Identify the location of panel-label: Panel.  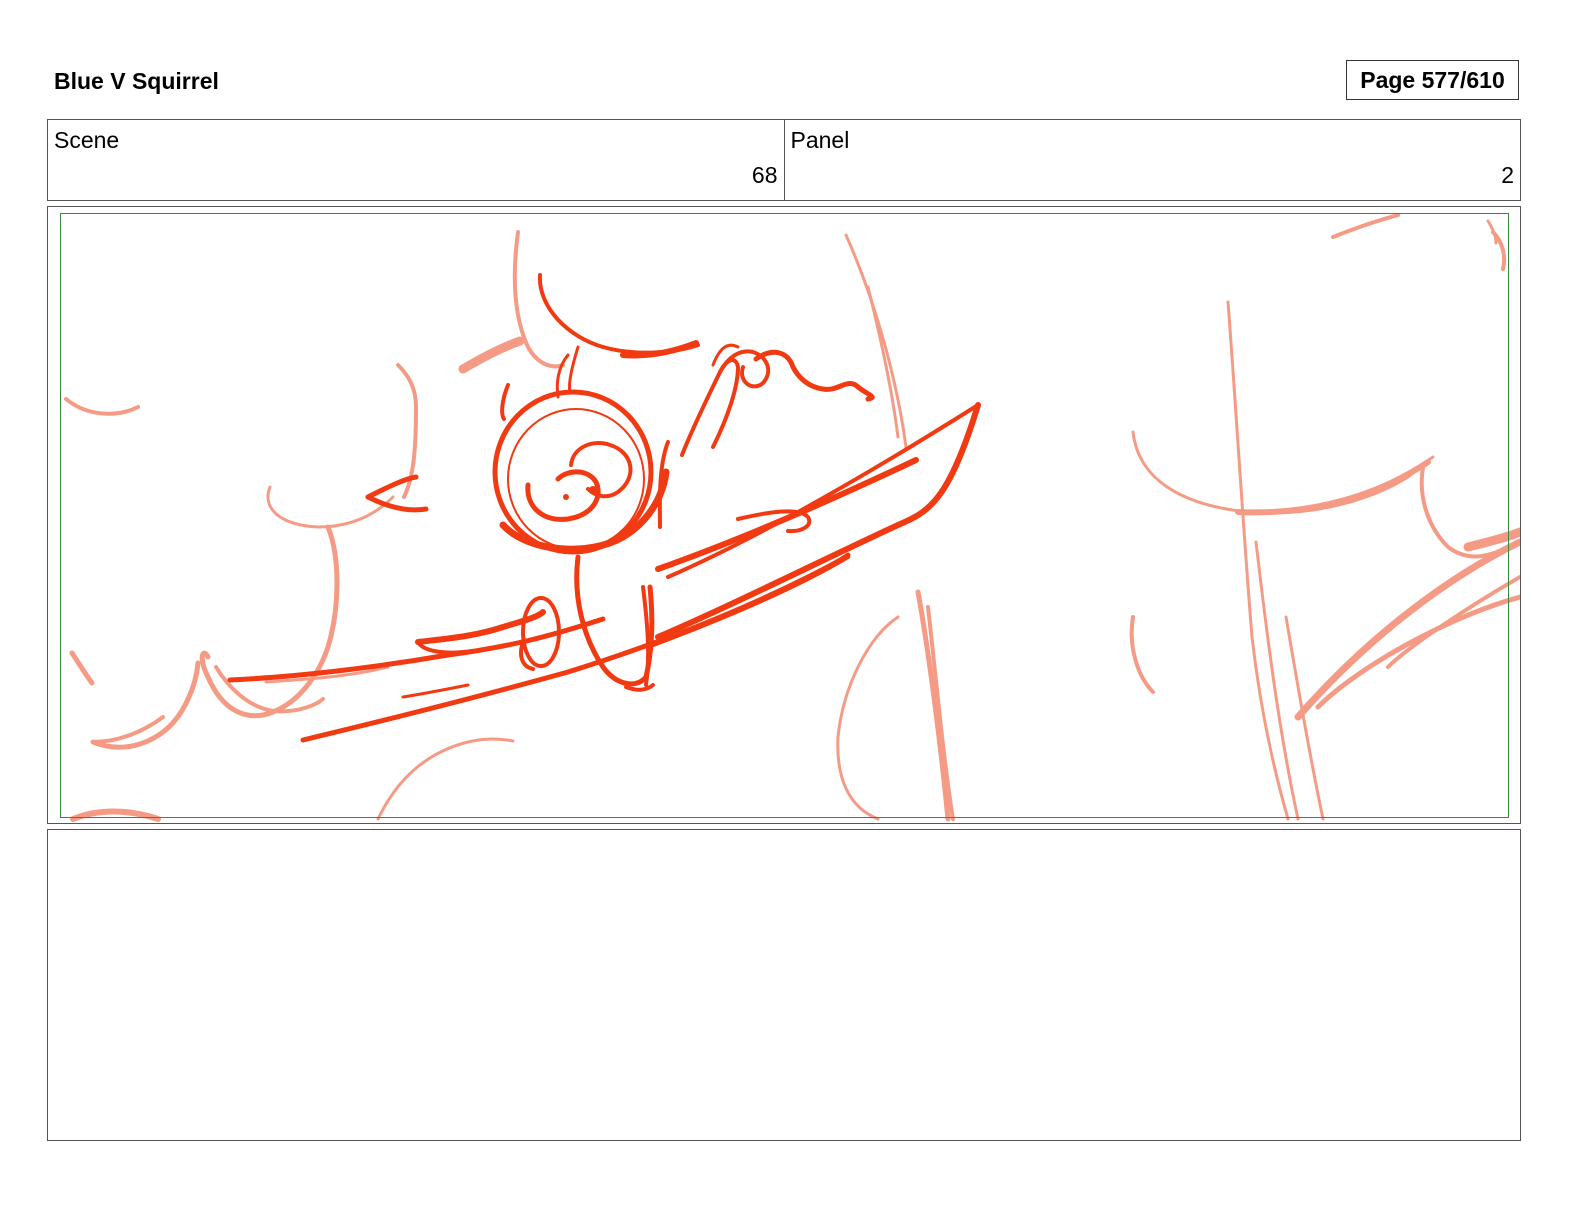
(820, 140).